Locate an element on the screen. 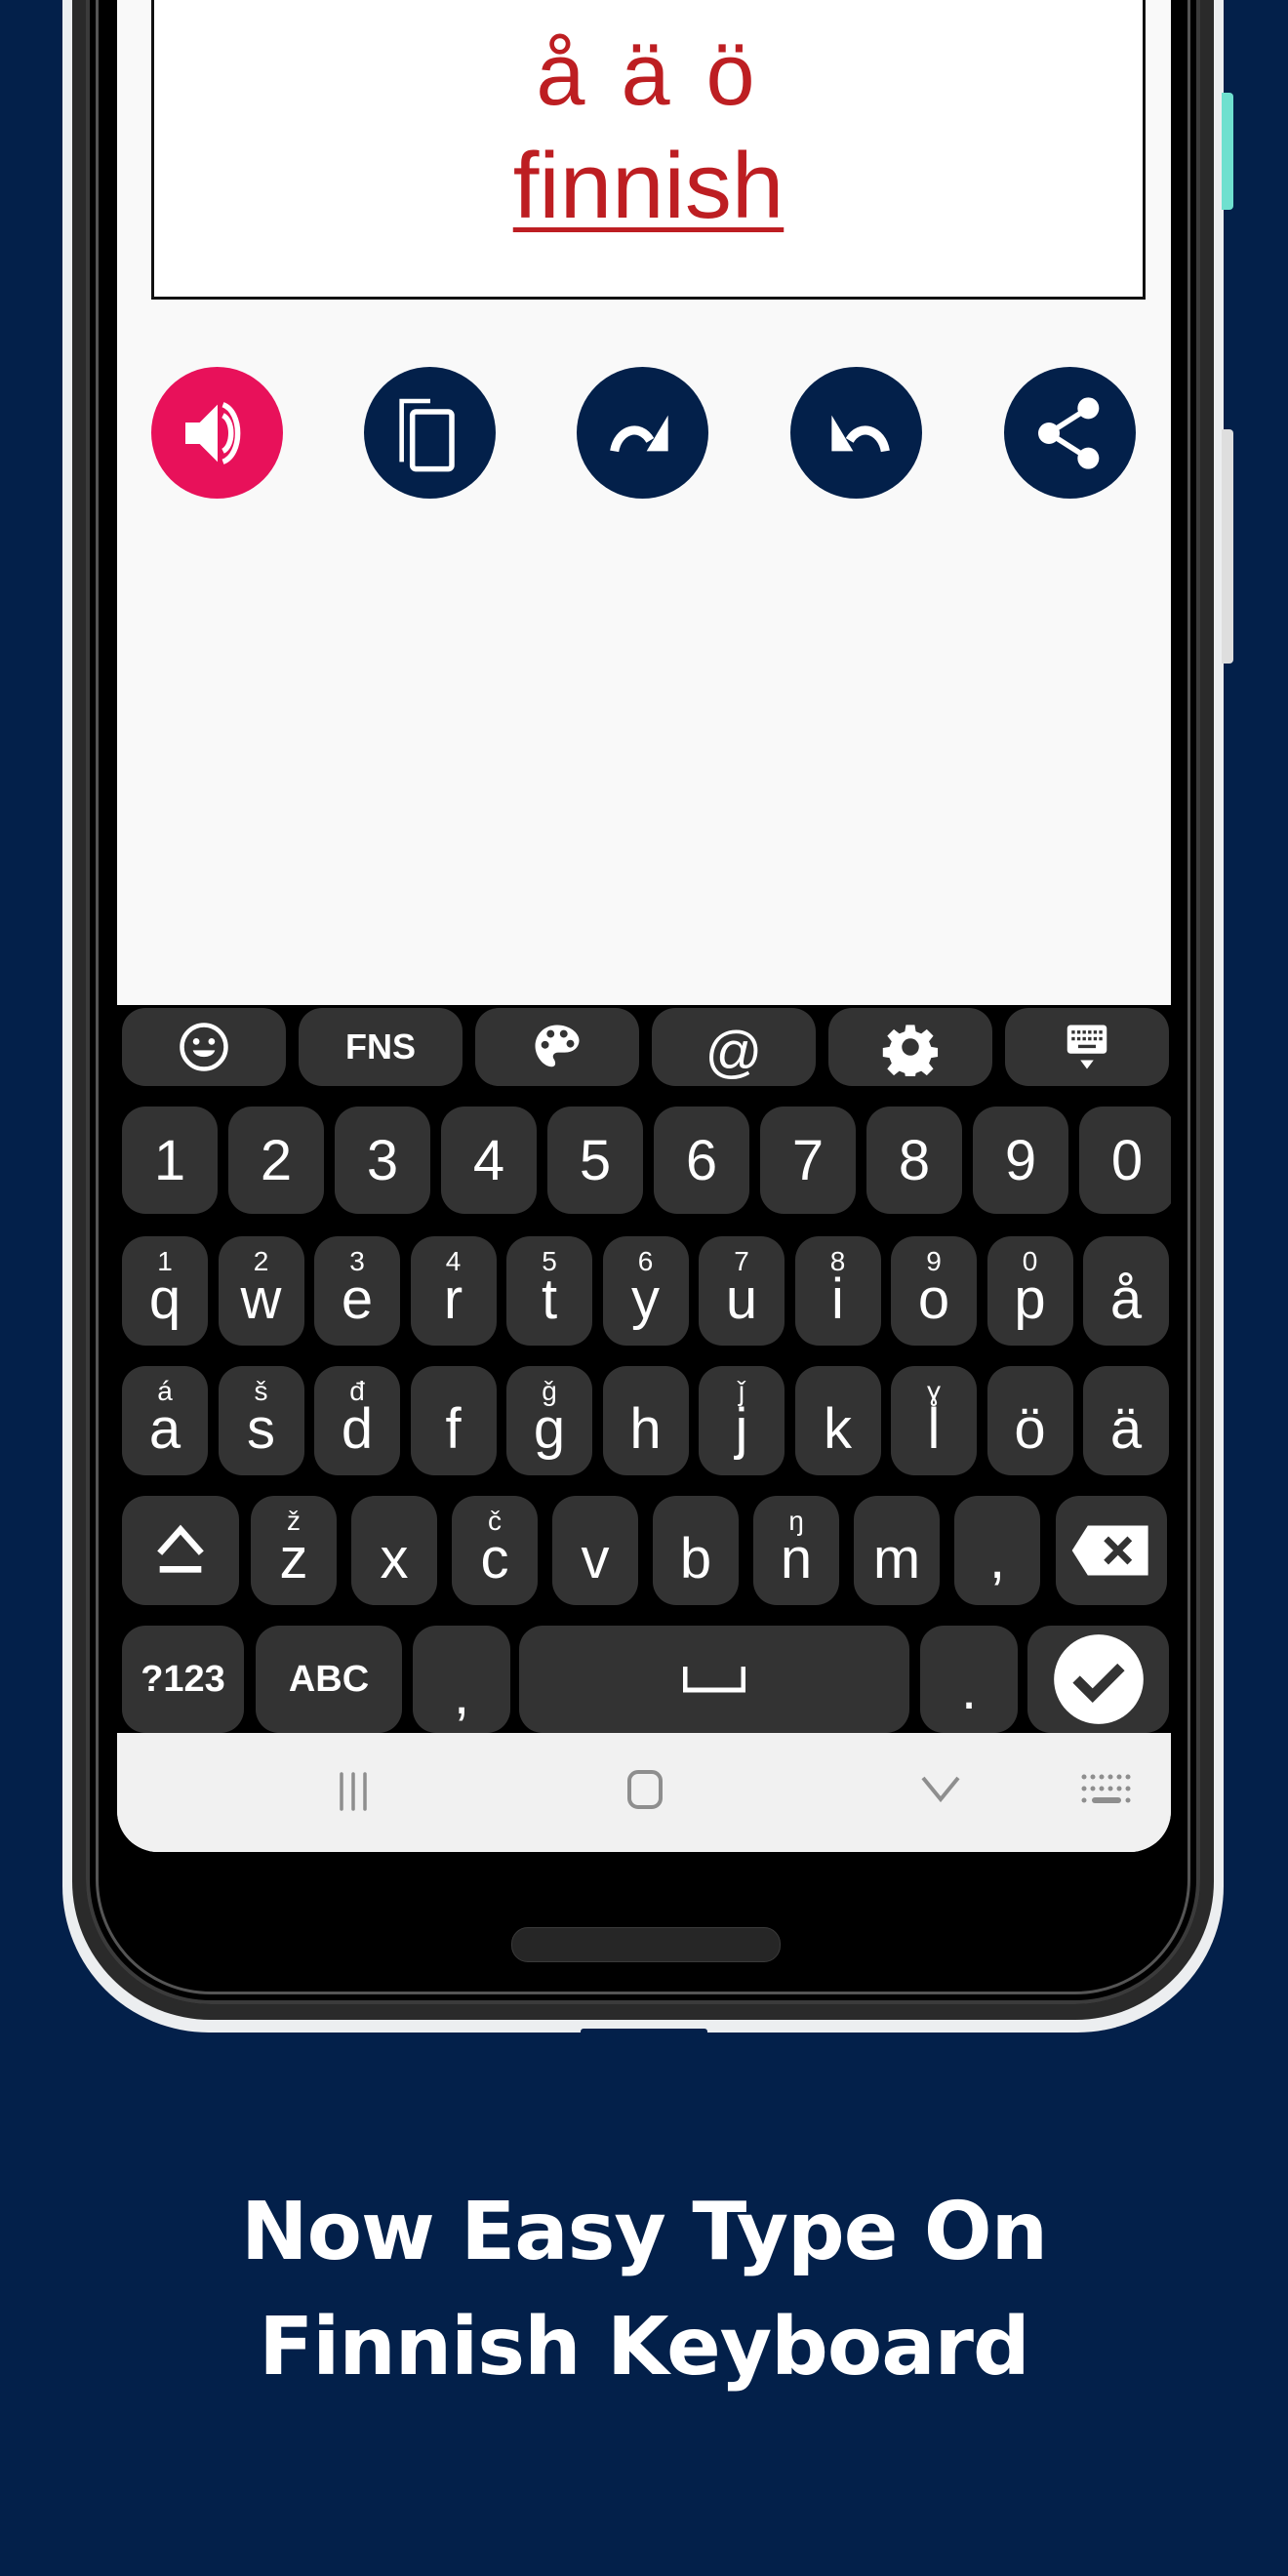  letter-key: ö is located at coordinates (1029, 1420).